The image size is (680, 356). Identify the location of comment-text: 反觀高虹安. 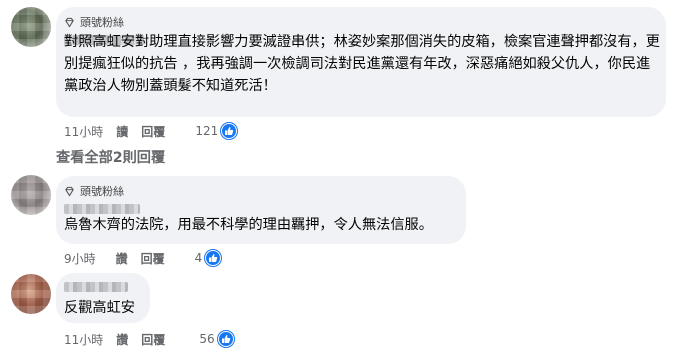
(99, 308).